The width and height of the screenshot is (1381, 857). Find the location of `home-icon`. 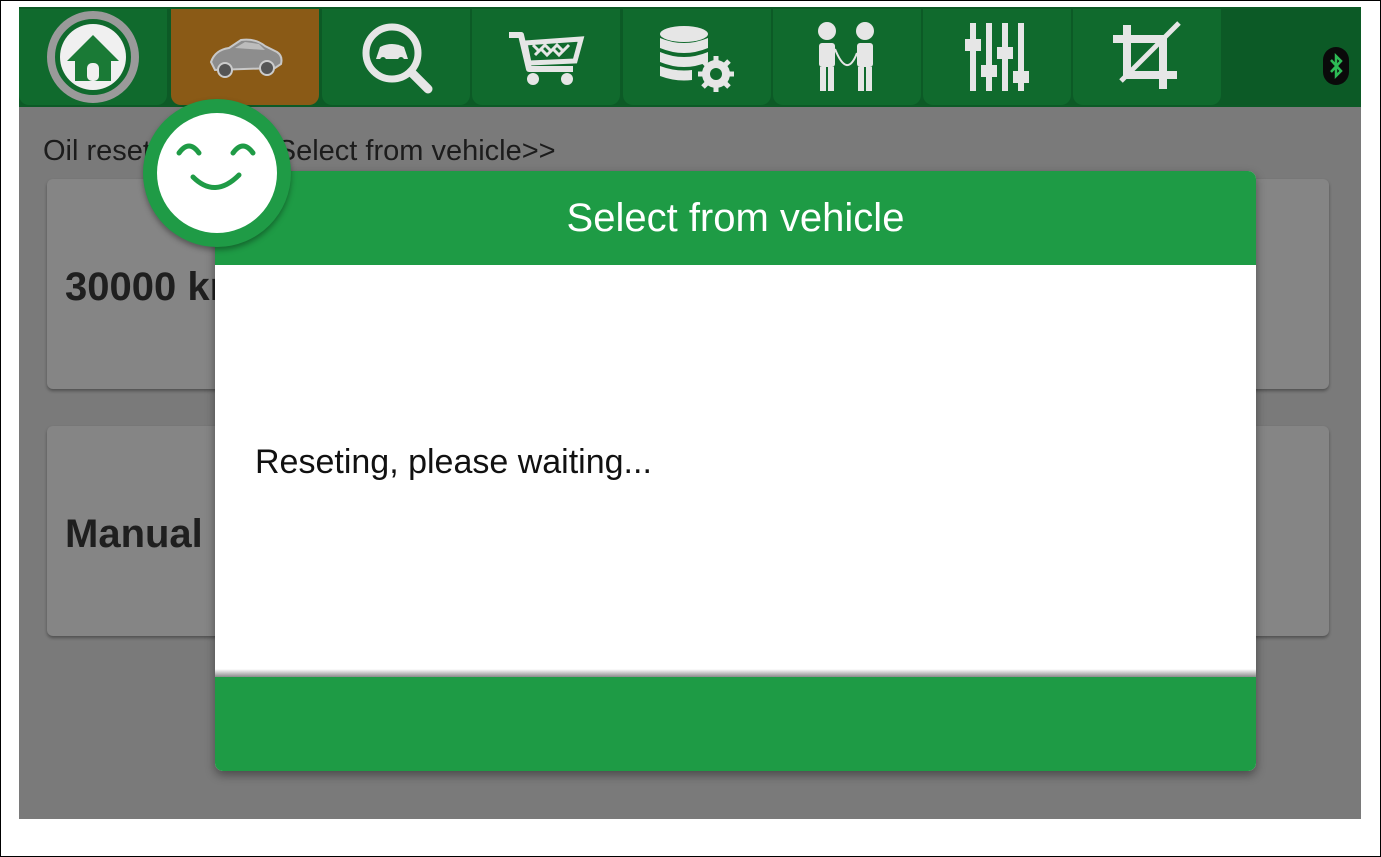

home-icon is located at coordinates (93, 57).